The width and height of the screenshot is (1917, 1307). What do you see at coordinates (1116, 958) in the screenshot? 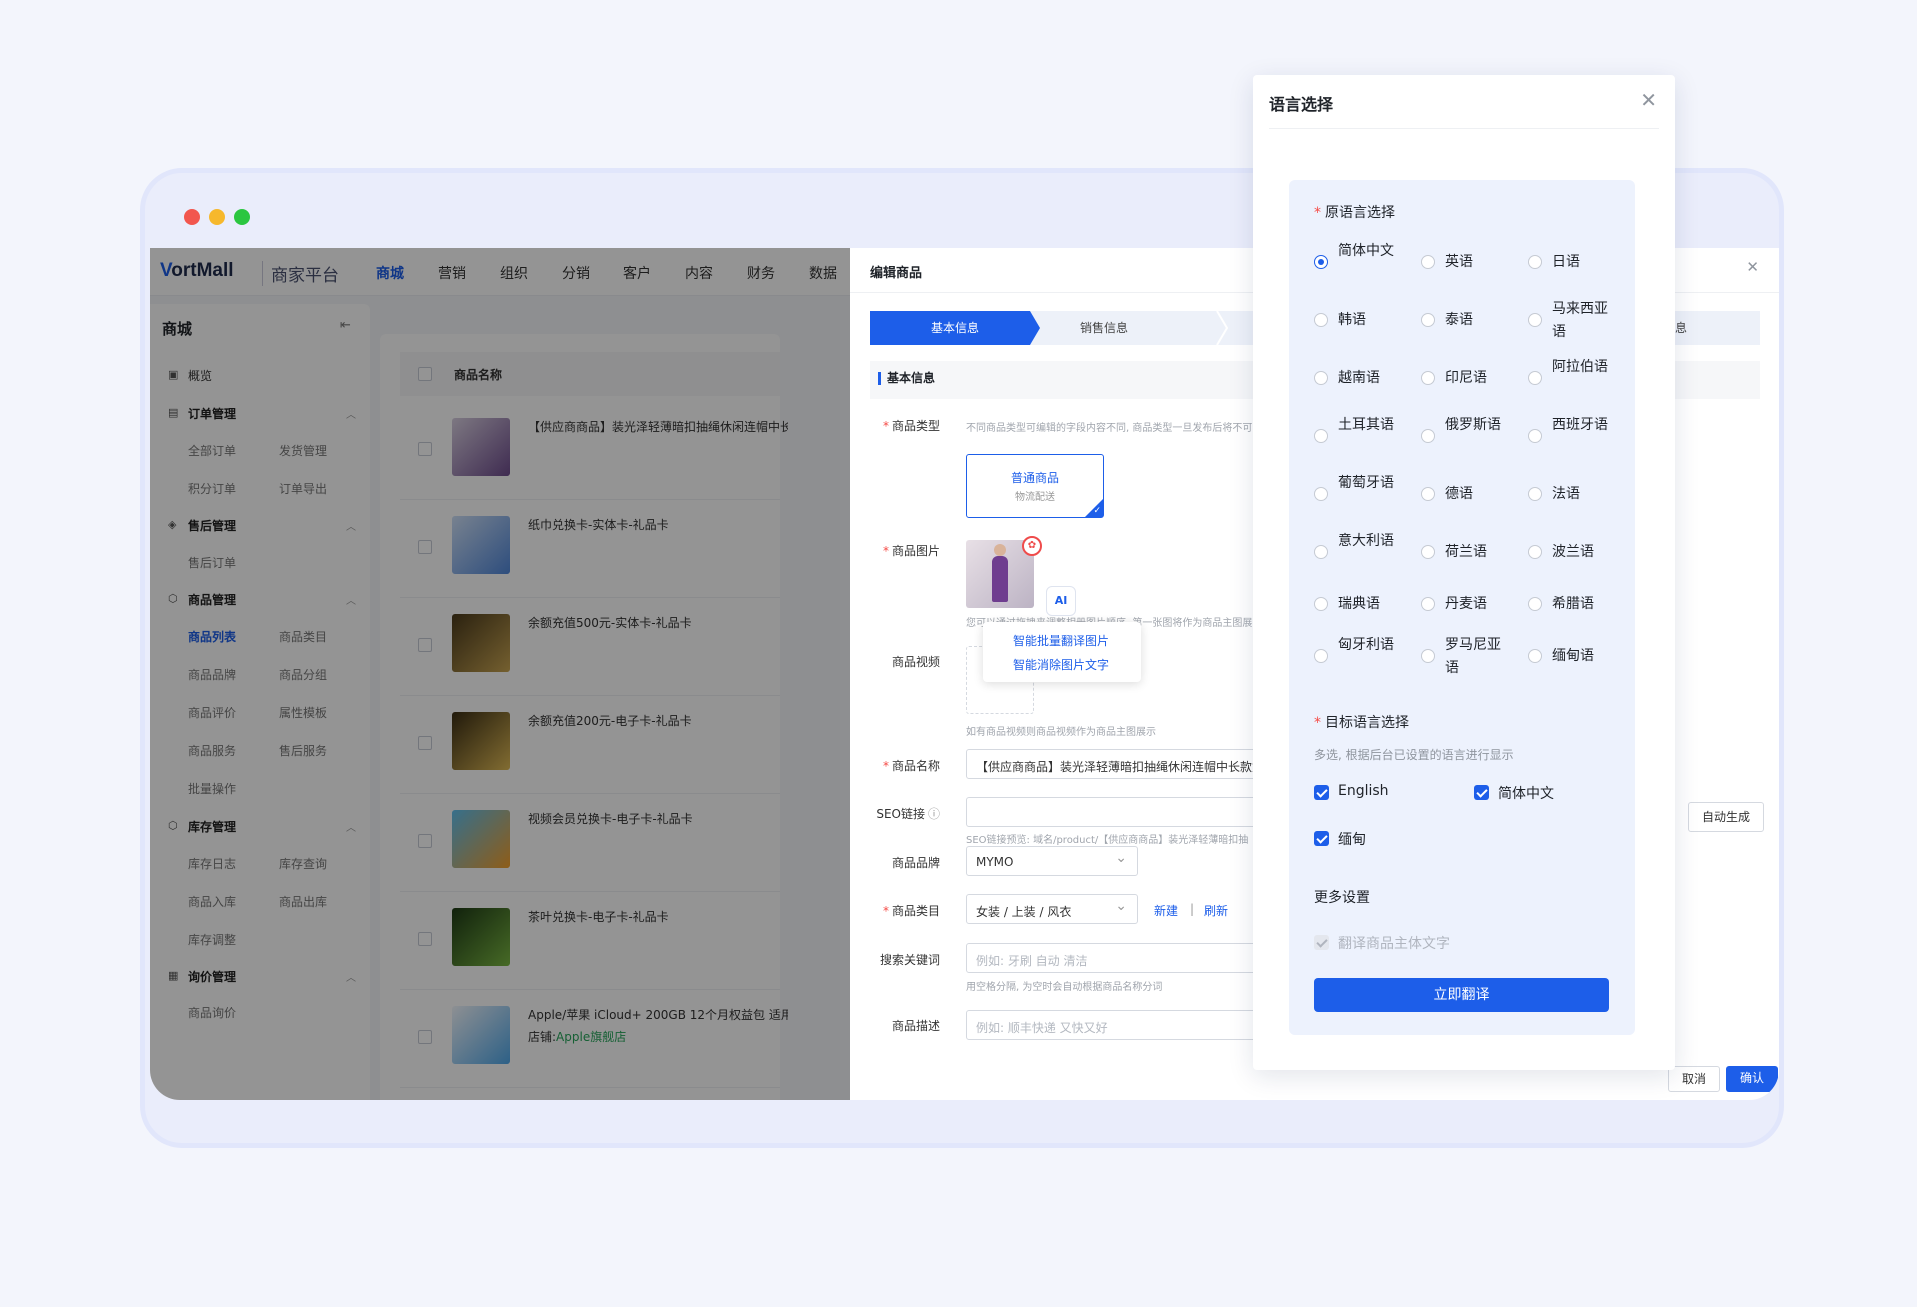
I see `keyword-input: 例如: 牙刷 自动 清洁` at bounding box center [1116, 958].